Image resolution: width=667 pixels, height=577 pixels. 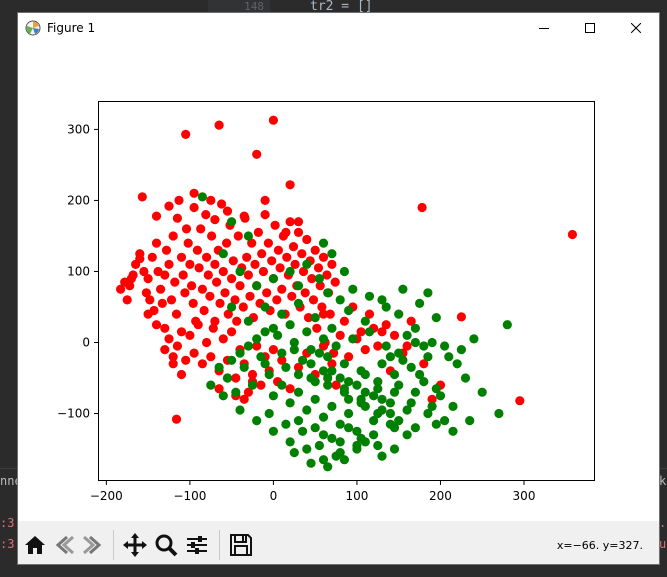 What do you see at coordinates (93, 545) in the screenshot?
I see `forward-icon` at bounding box center [93, 545].